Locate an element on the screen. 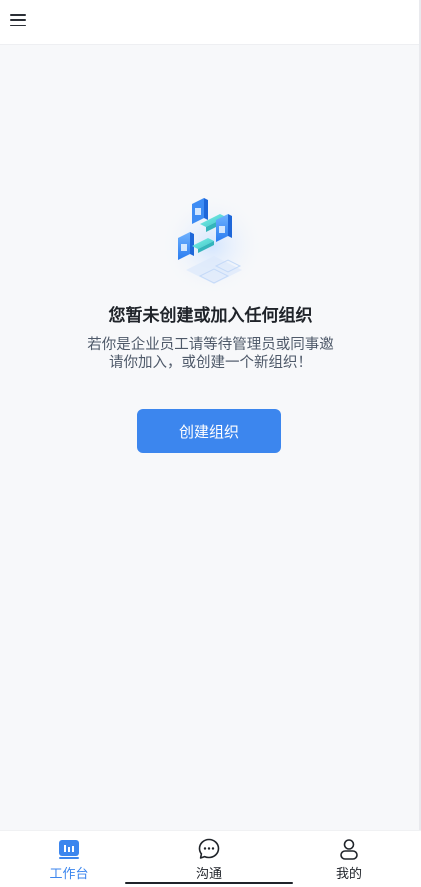  tab-workbench: 工作台 is located at coordinates (69, 859).